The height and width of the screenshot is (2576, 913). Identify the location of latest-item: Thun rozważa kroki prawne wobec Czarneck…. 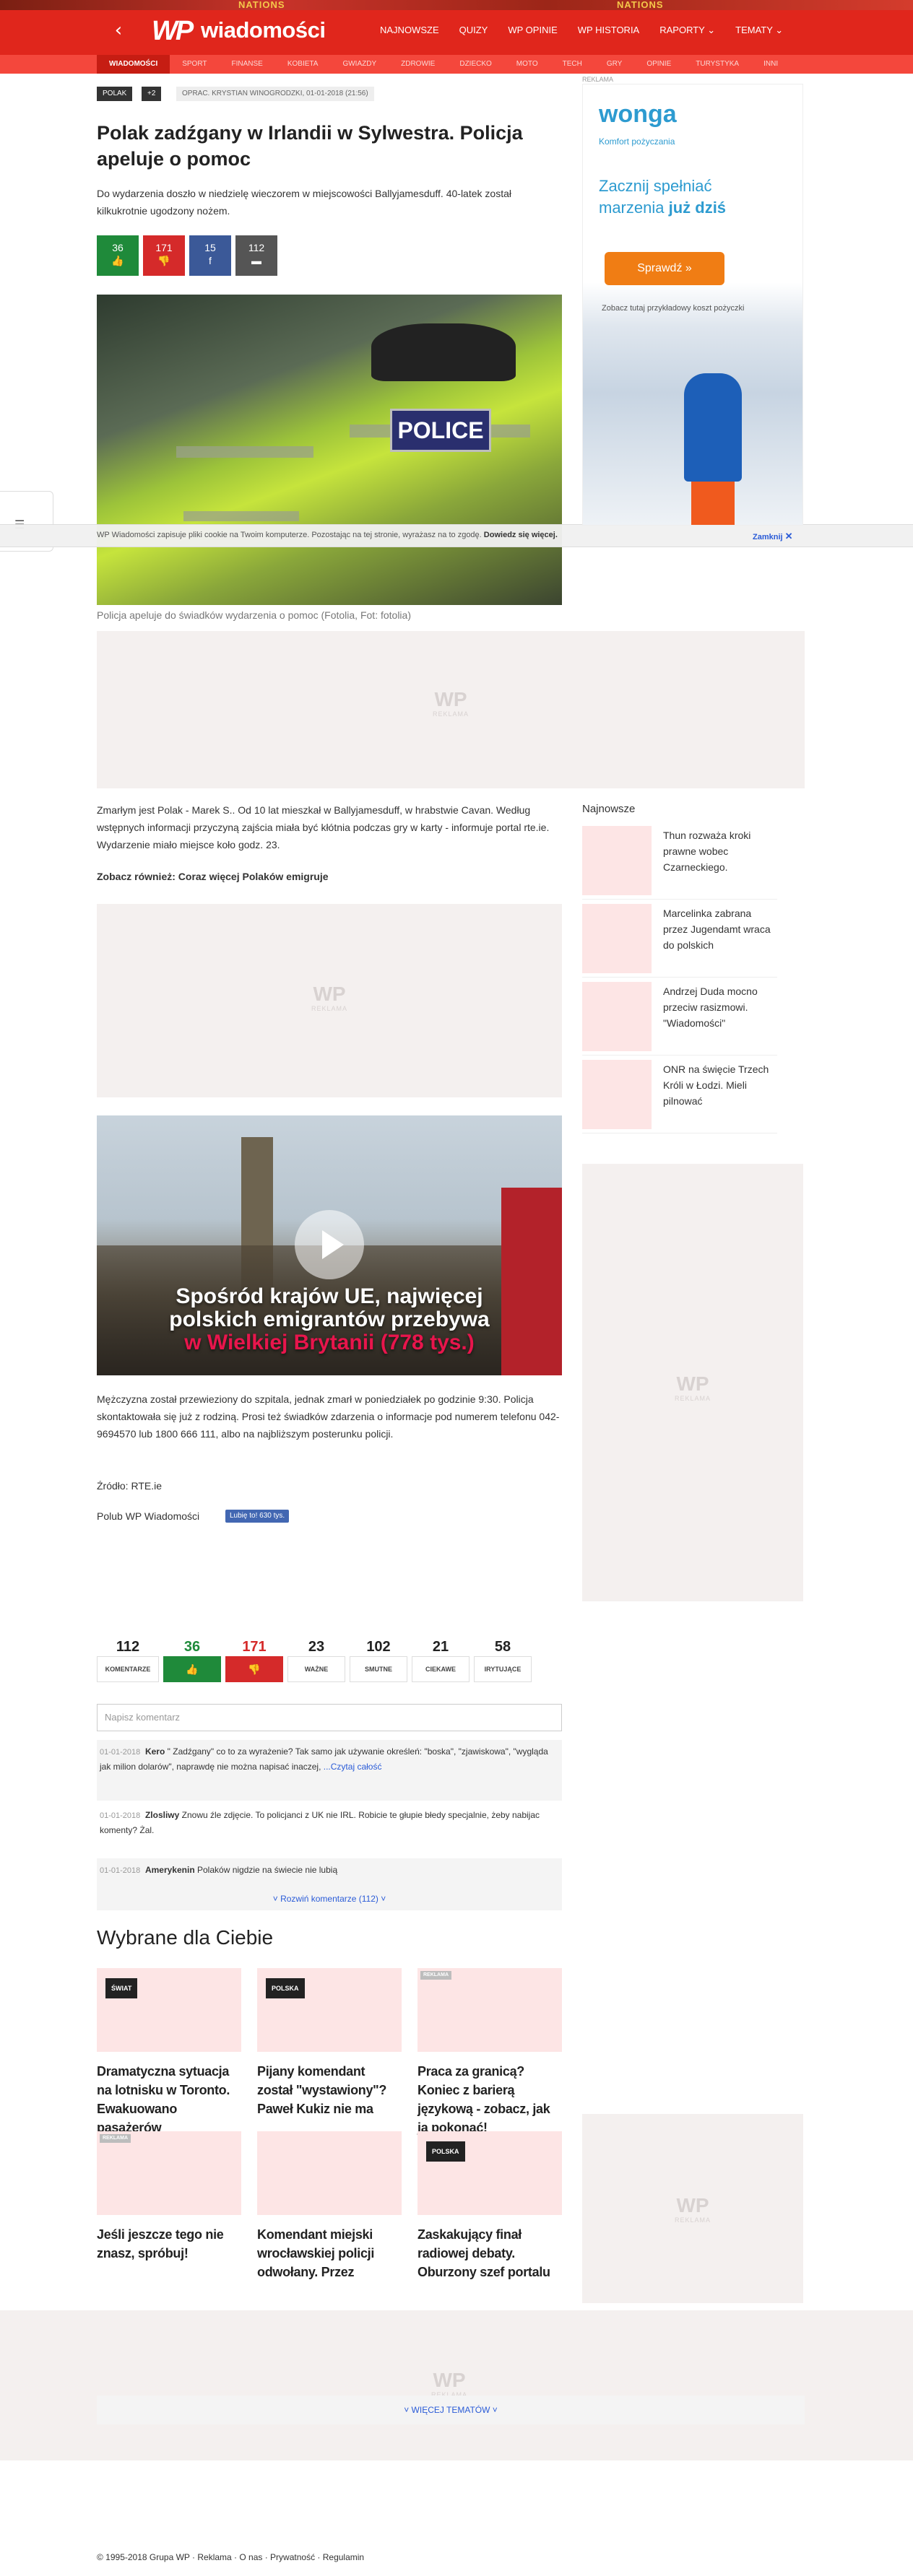
(679, 861).